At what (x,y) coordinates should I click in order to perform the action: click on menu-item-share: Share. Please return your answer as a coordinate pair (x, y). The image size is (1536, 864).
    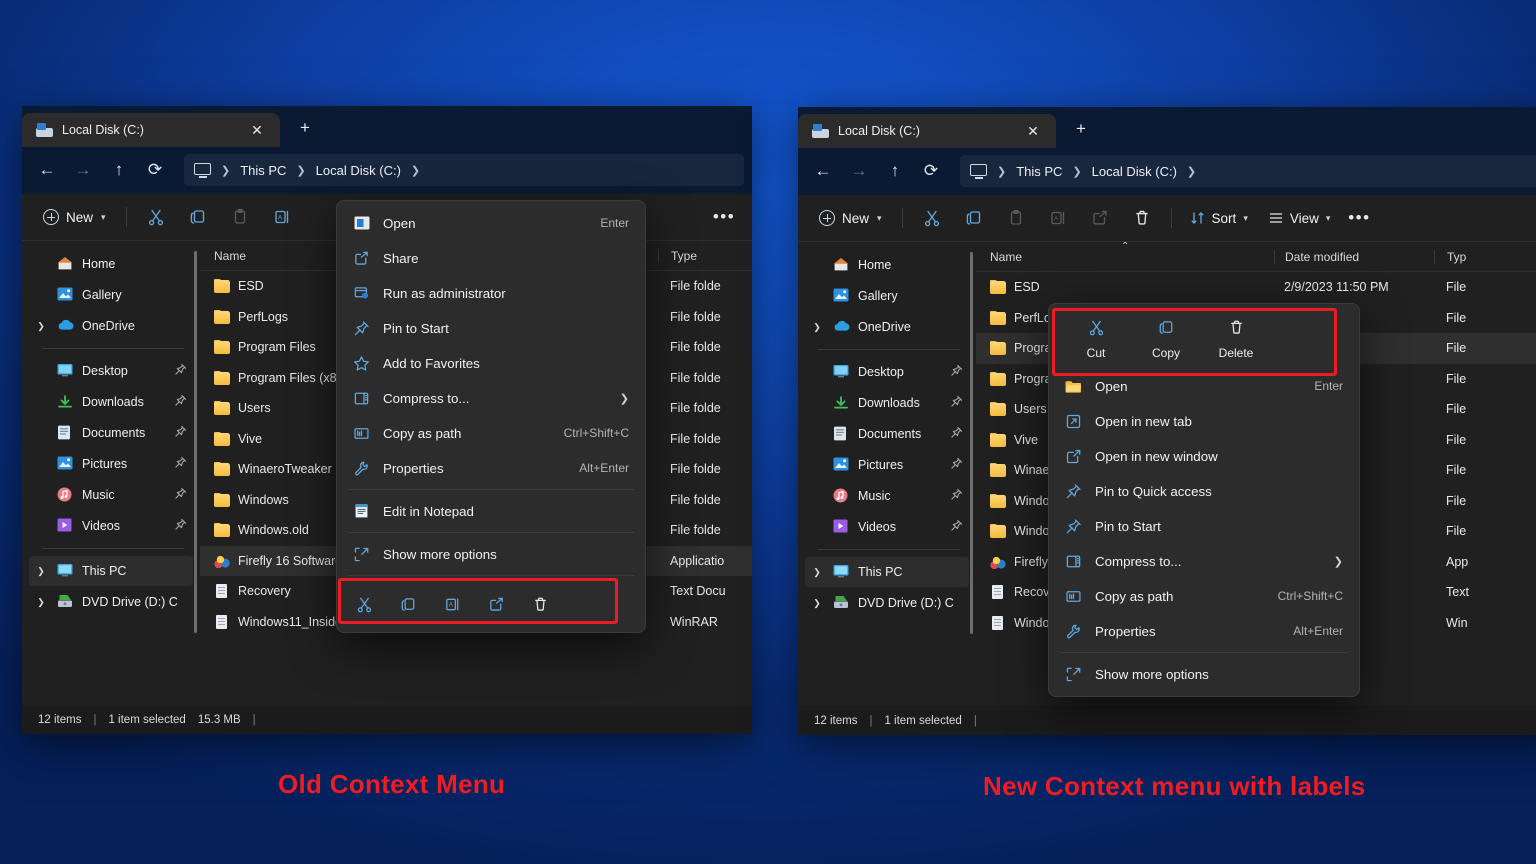
    Looking at the image, I should click on (491, 258).